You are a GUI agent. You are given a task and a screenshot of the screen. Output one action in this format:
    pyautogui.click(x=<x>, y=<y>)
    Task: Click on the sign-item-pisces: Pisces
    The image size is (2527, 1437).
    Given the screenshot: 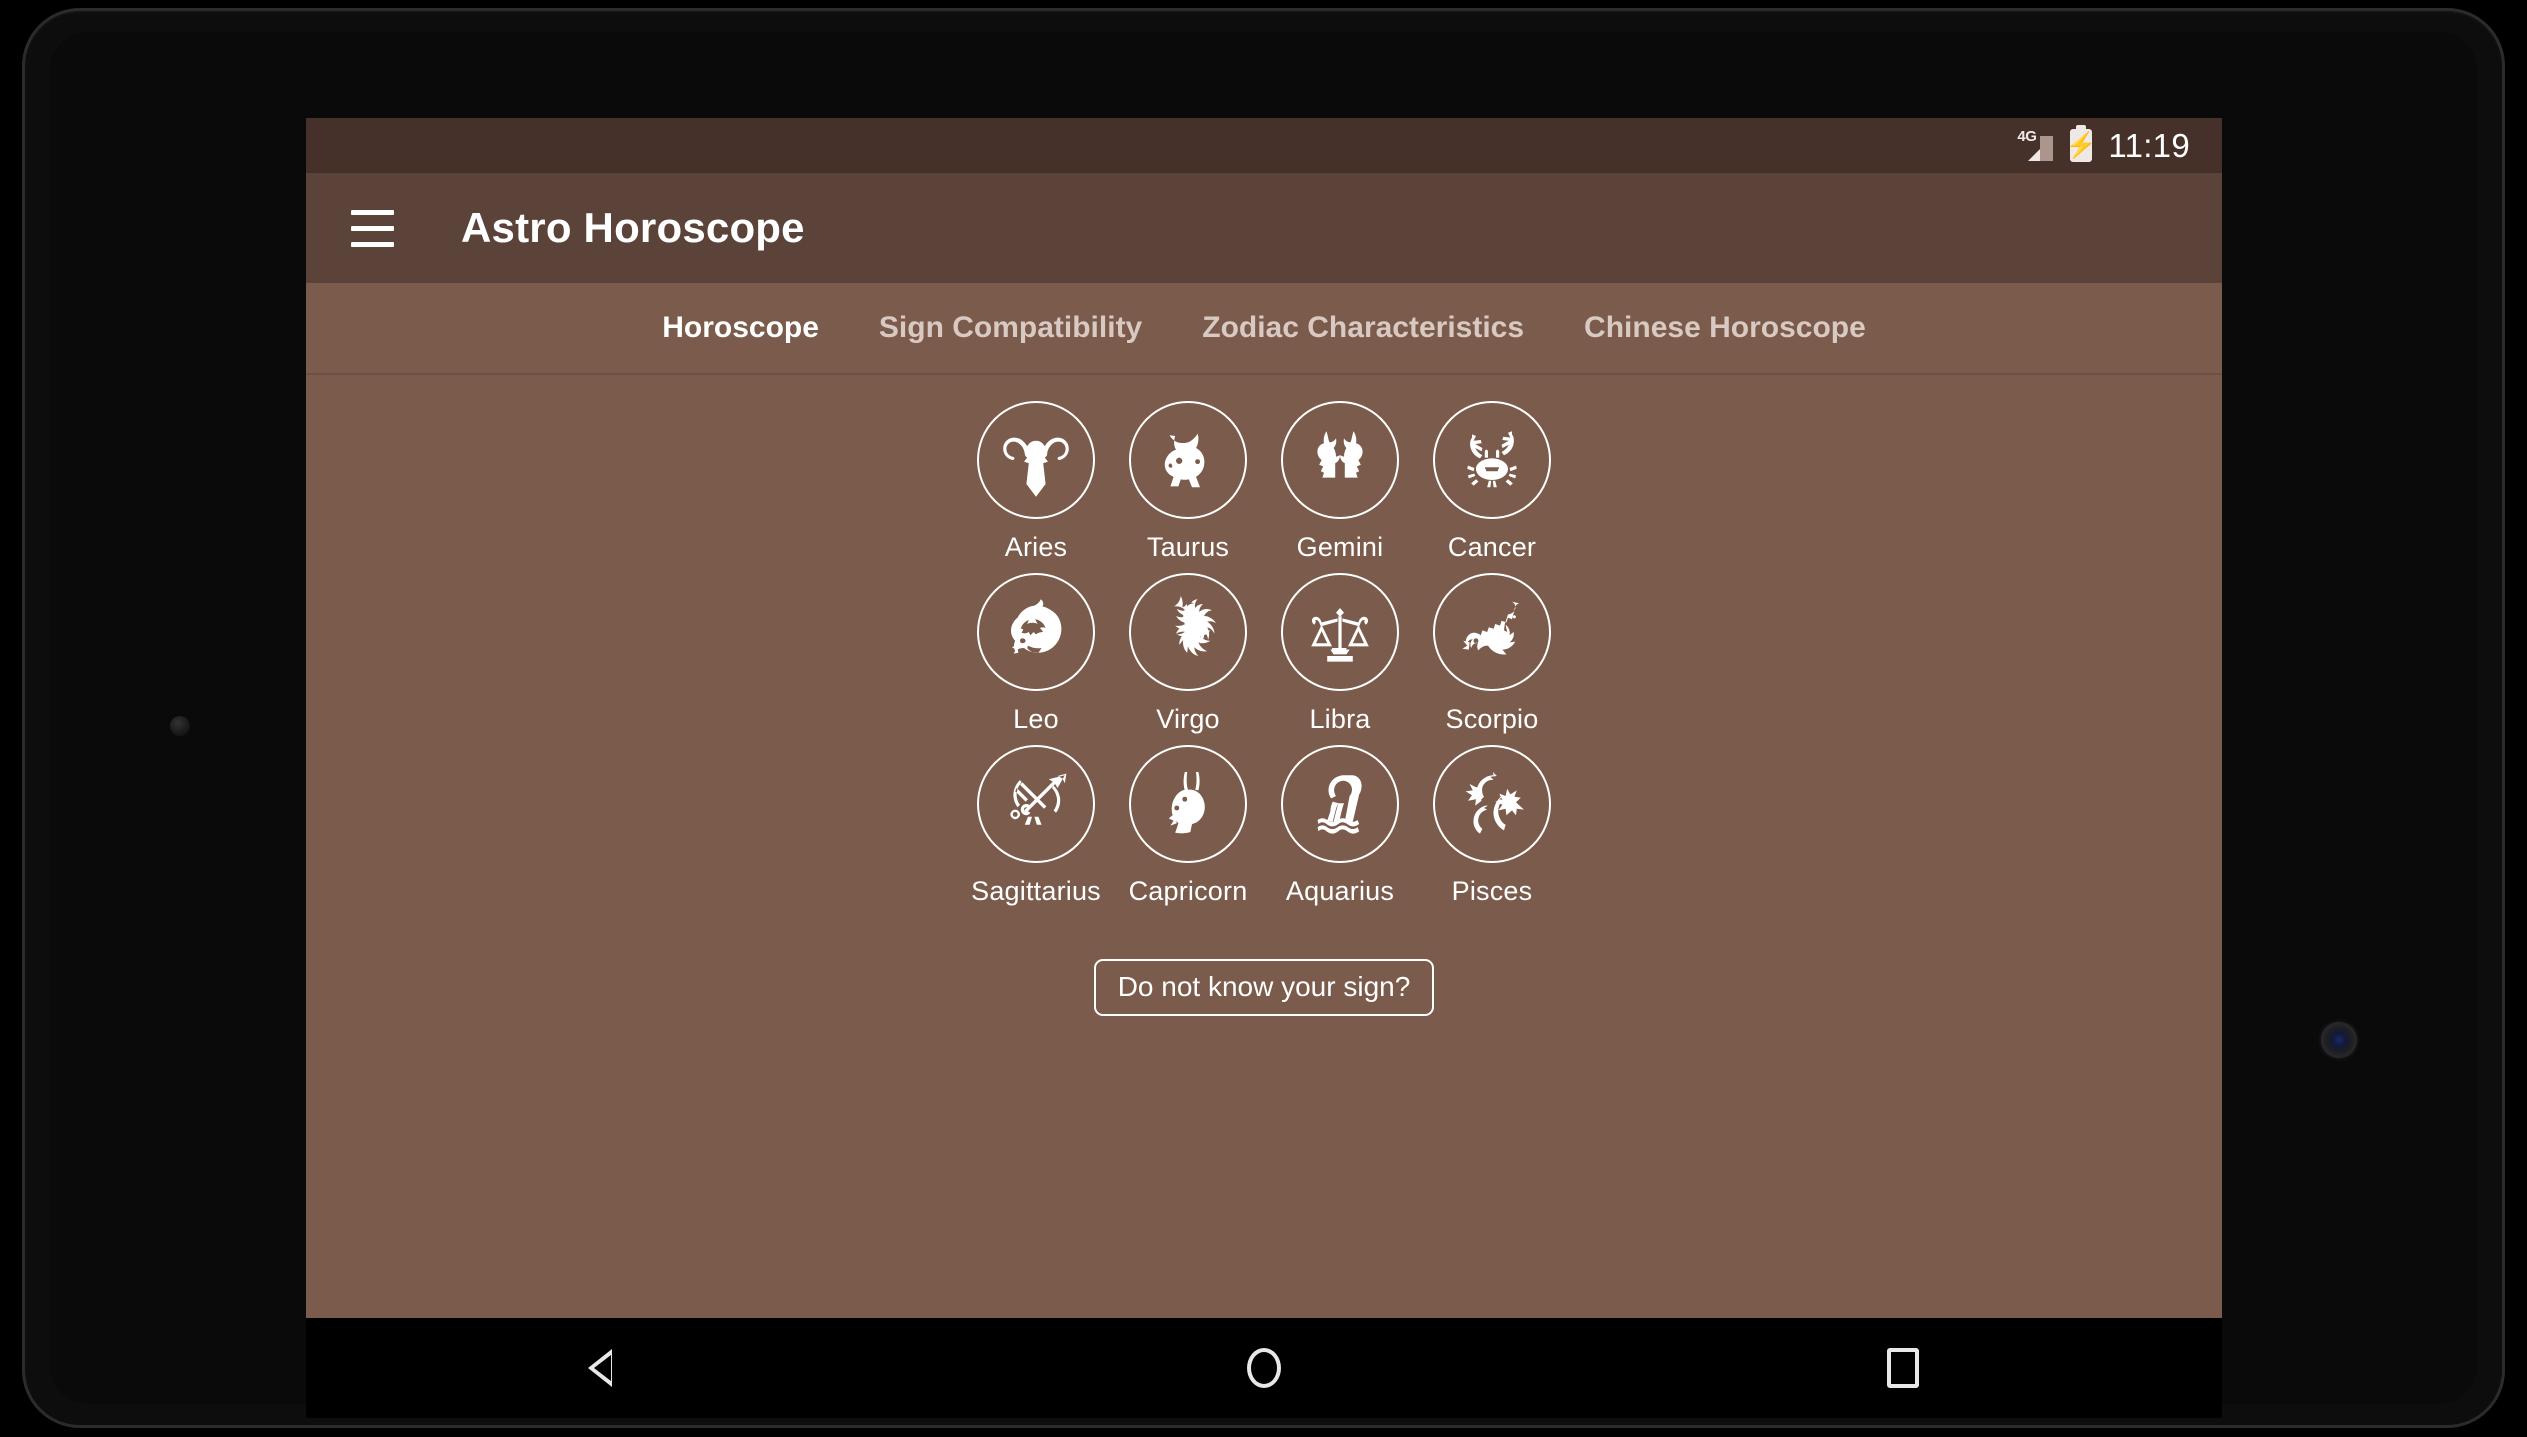 What is the action you would take?
    pyautogui.click(x=1492, y=825)
    